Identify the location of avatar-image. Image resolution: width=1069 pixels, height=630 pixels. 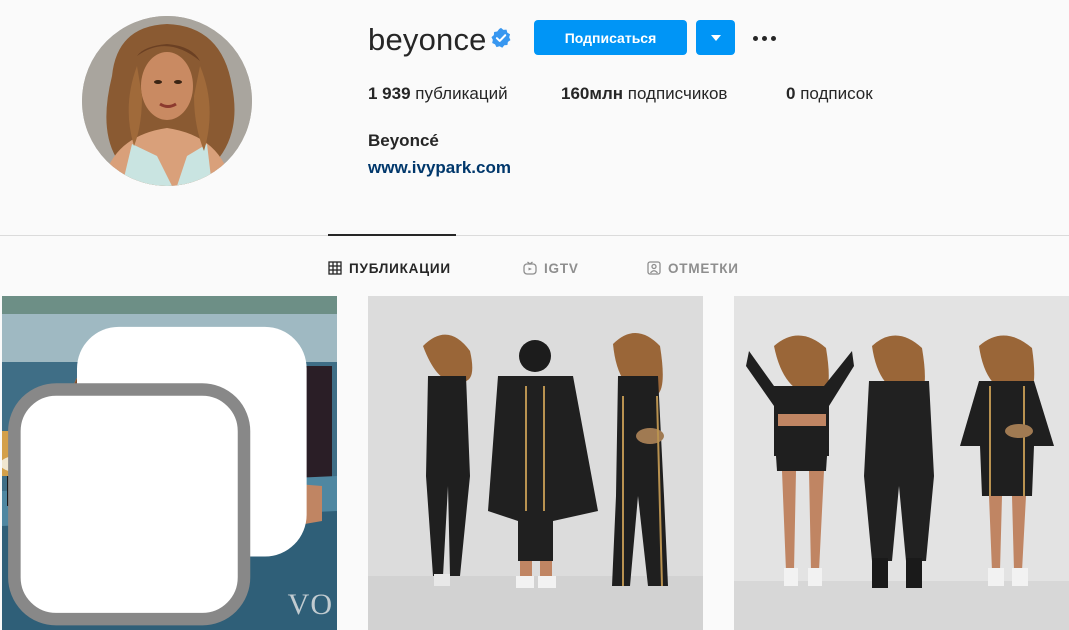
(167, 101).